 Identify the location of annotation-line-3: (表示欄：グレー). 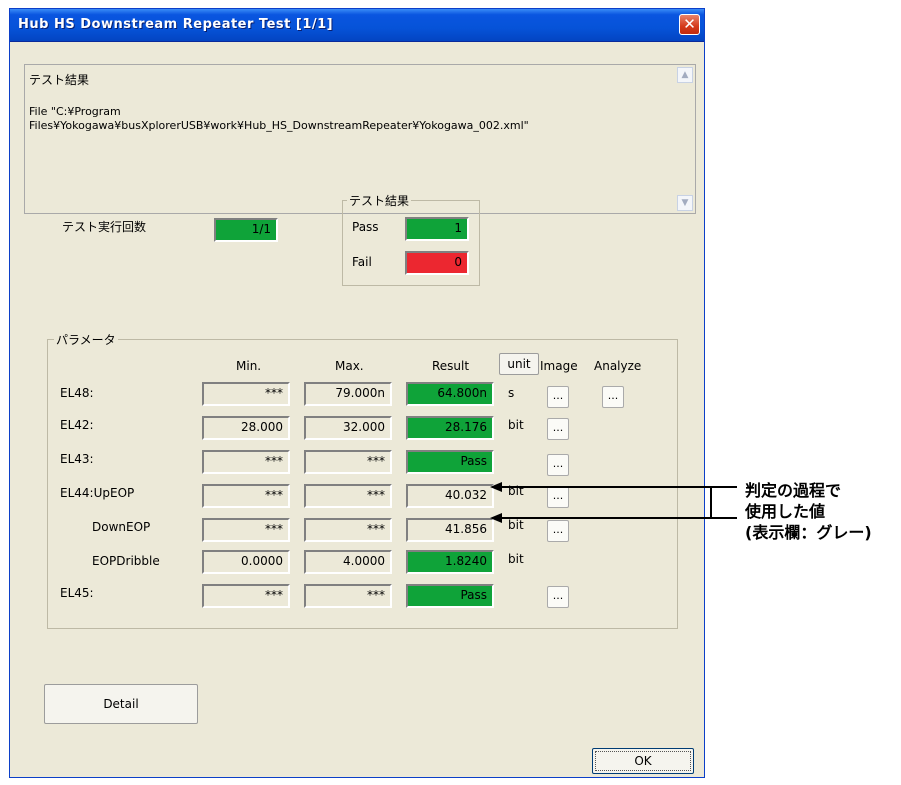
(808, 532).